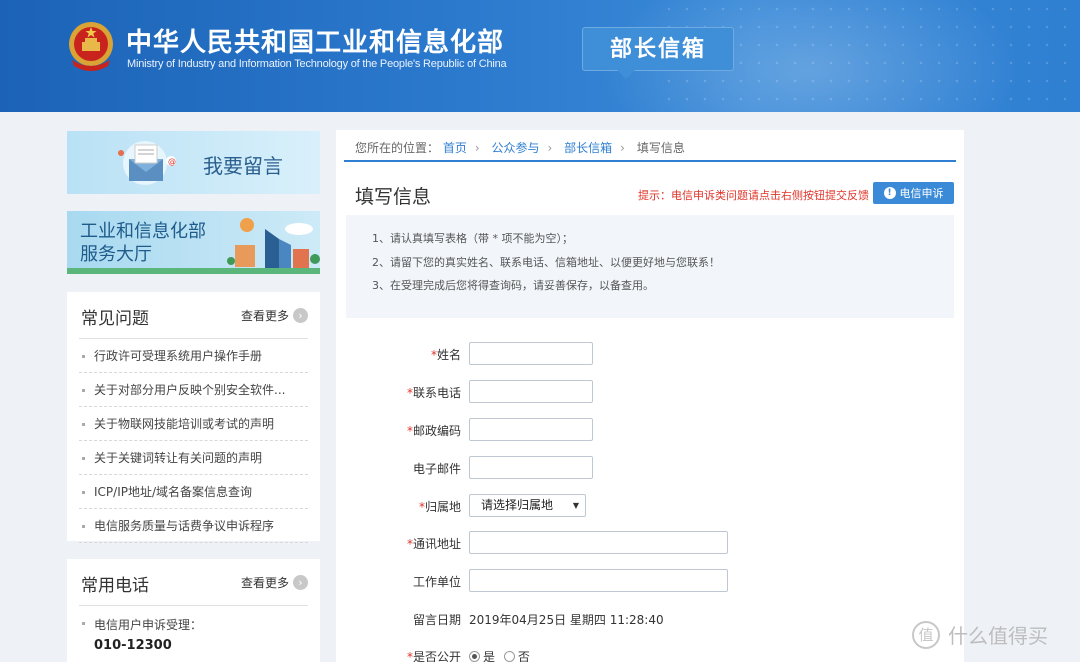  I want to click on watermark-text: 什么值得买, so click(998, 636).